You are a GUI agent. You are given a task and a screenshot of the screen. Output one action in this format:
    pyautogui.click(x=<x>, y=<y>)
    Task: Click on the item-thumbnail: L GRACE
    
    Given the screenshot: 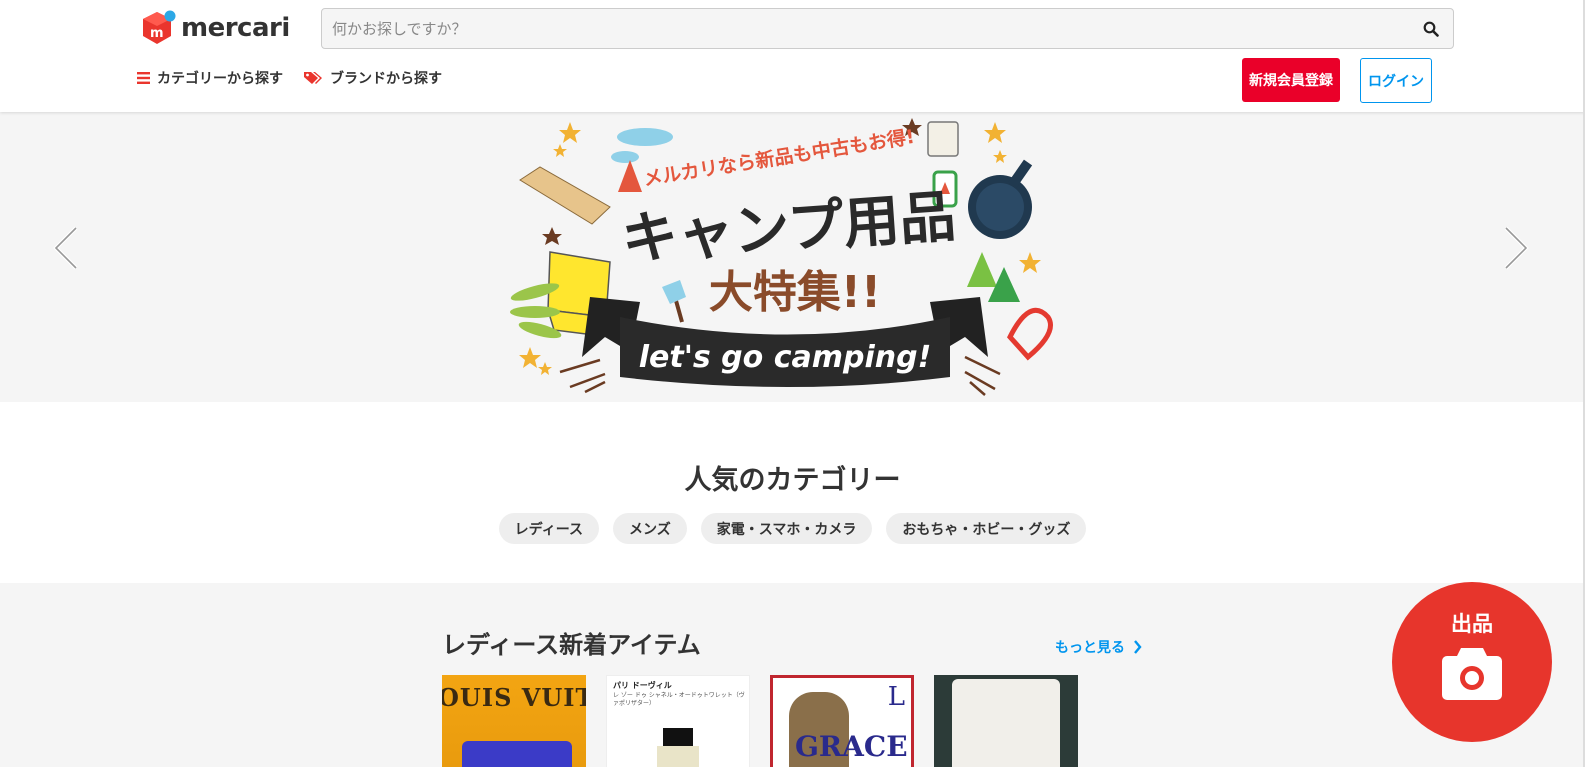 What is the action you would take?
    pyautogui.click(x=842, y=721)
    